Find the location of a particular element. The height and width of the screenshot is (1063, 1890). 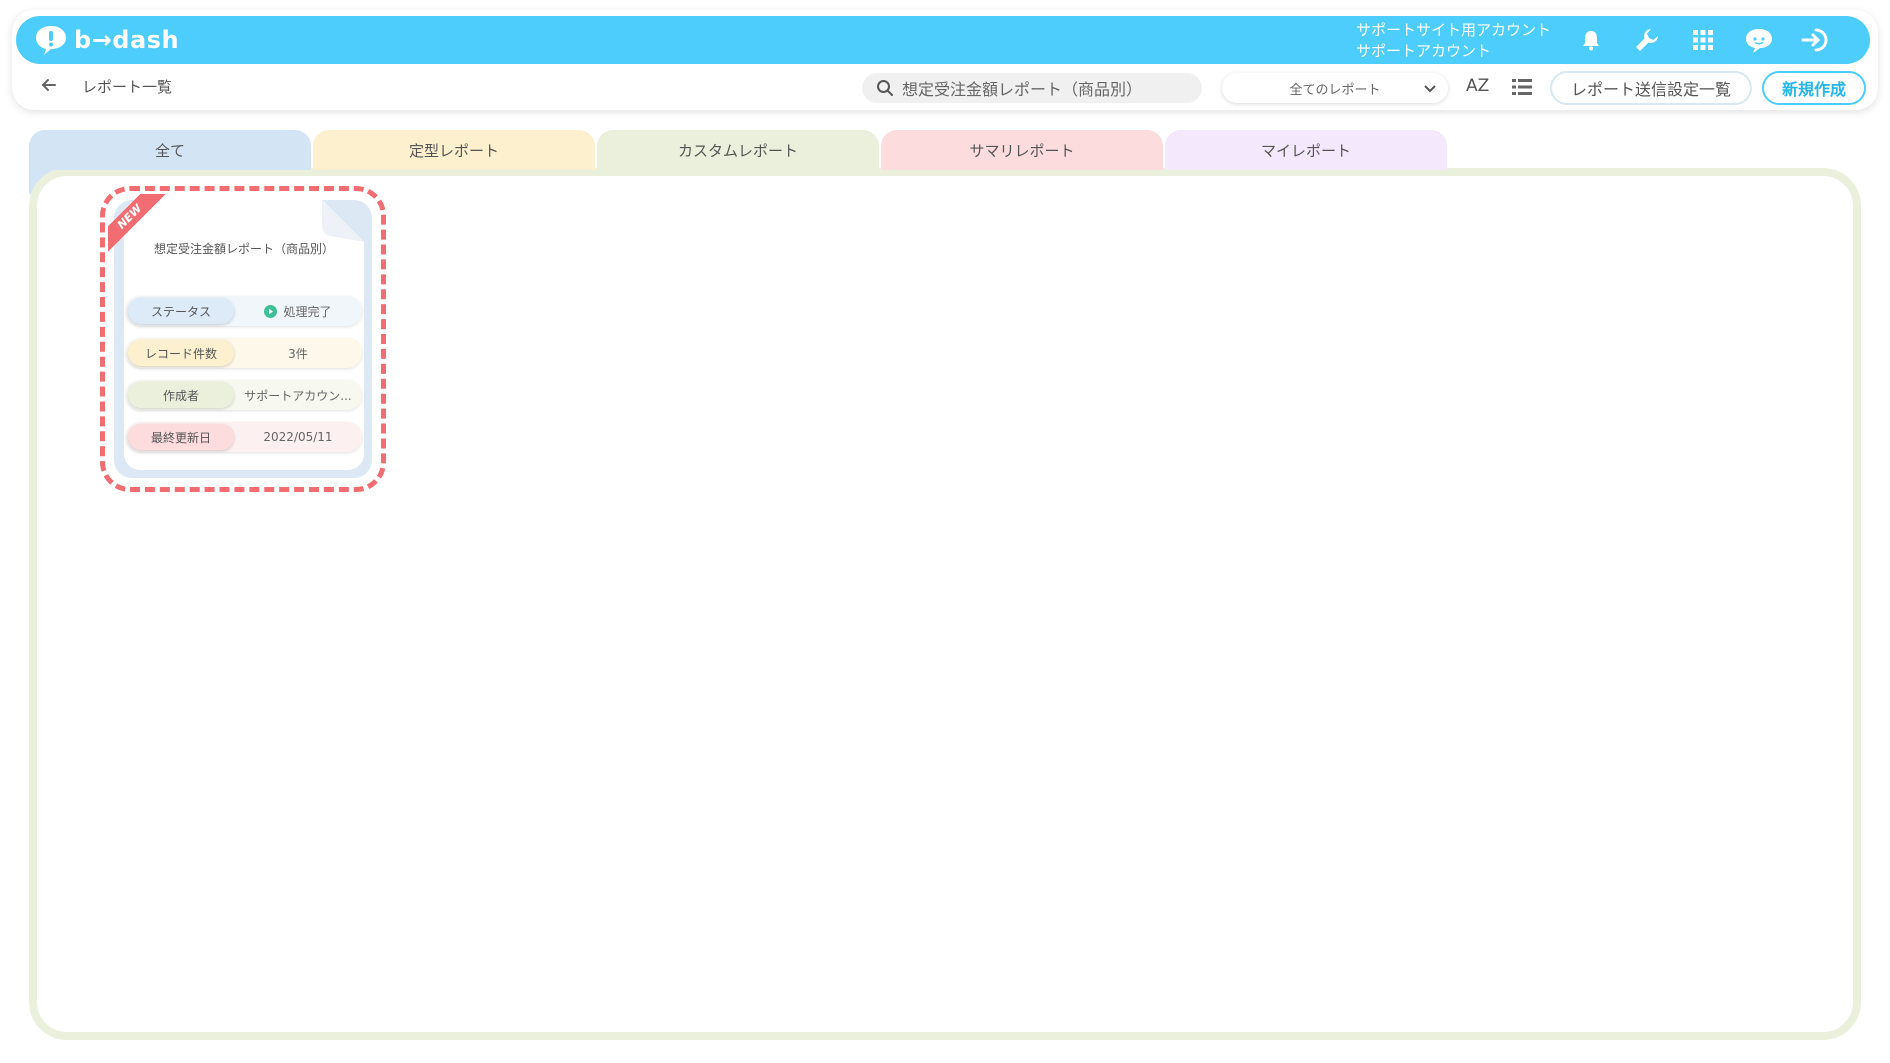

sort-label: AZ is located at coordinates (1478, 86).